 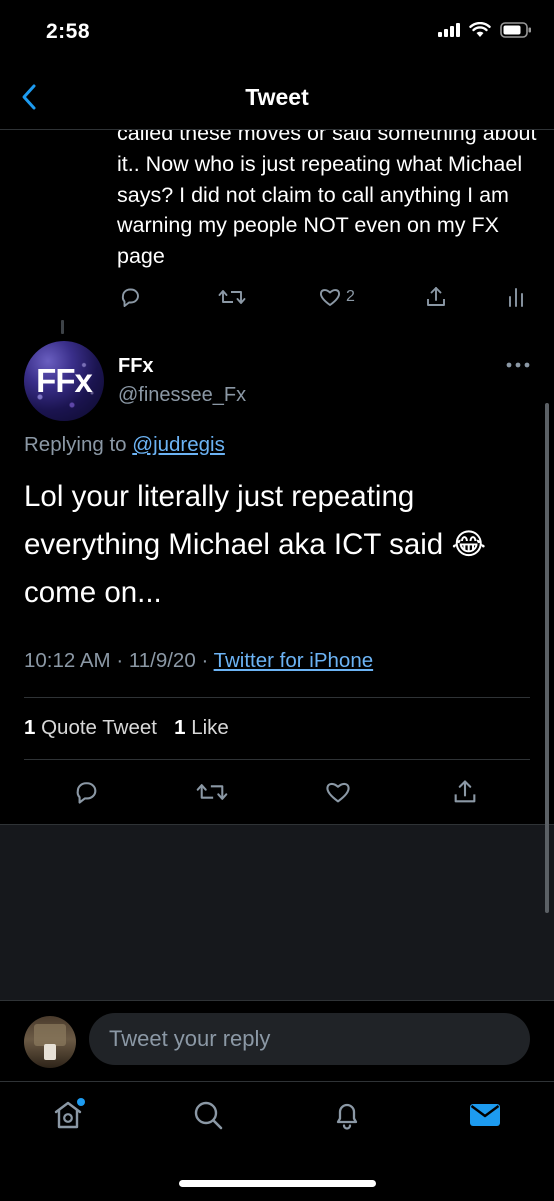 What do you see at coordinates (518, 365) in the screenshot?
I see `more-options-icon` at bounding box center [518, 365].